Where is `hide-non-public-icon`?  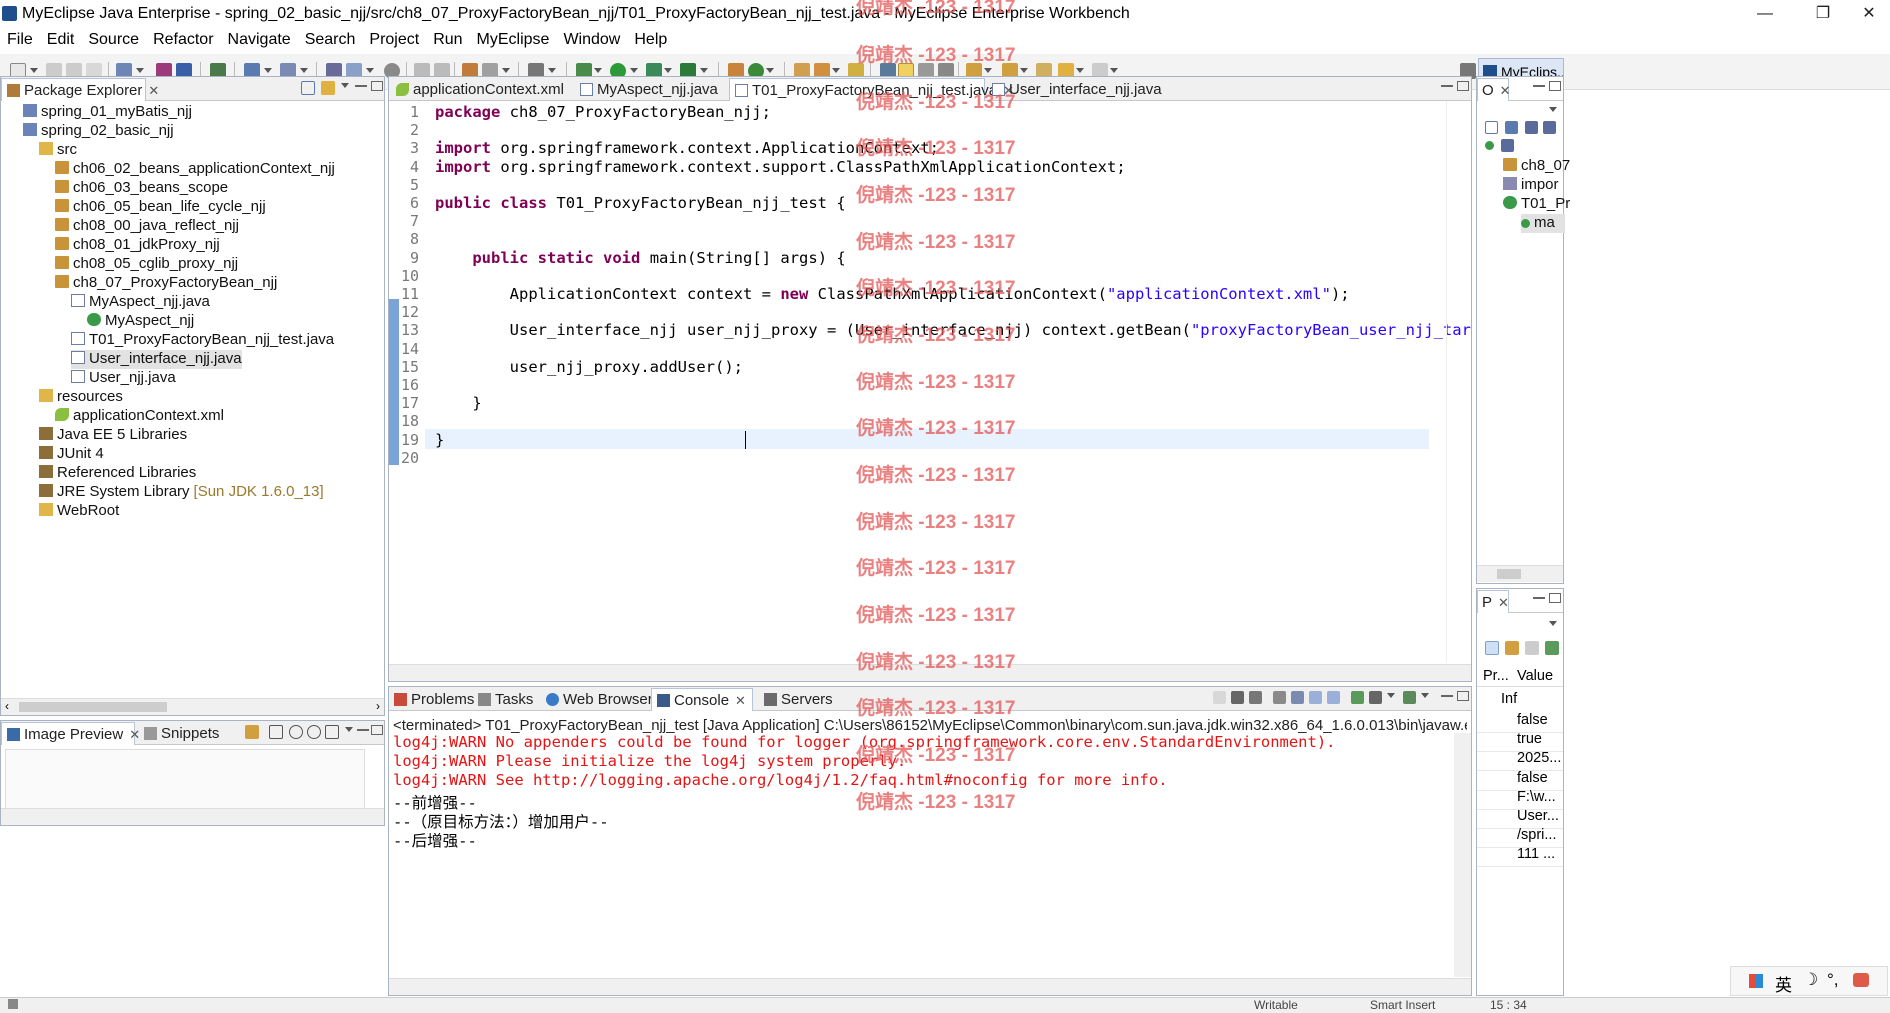
hide-non-public-icon is located at coordinates (1507, 145).